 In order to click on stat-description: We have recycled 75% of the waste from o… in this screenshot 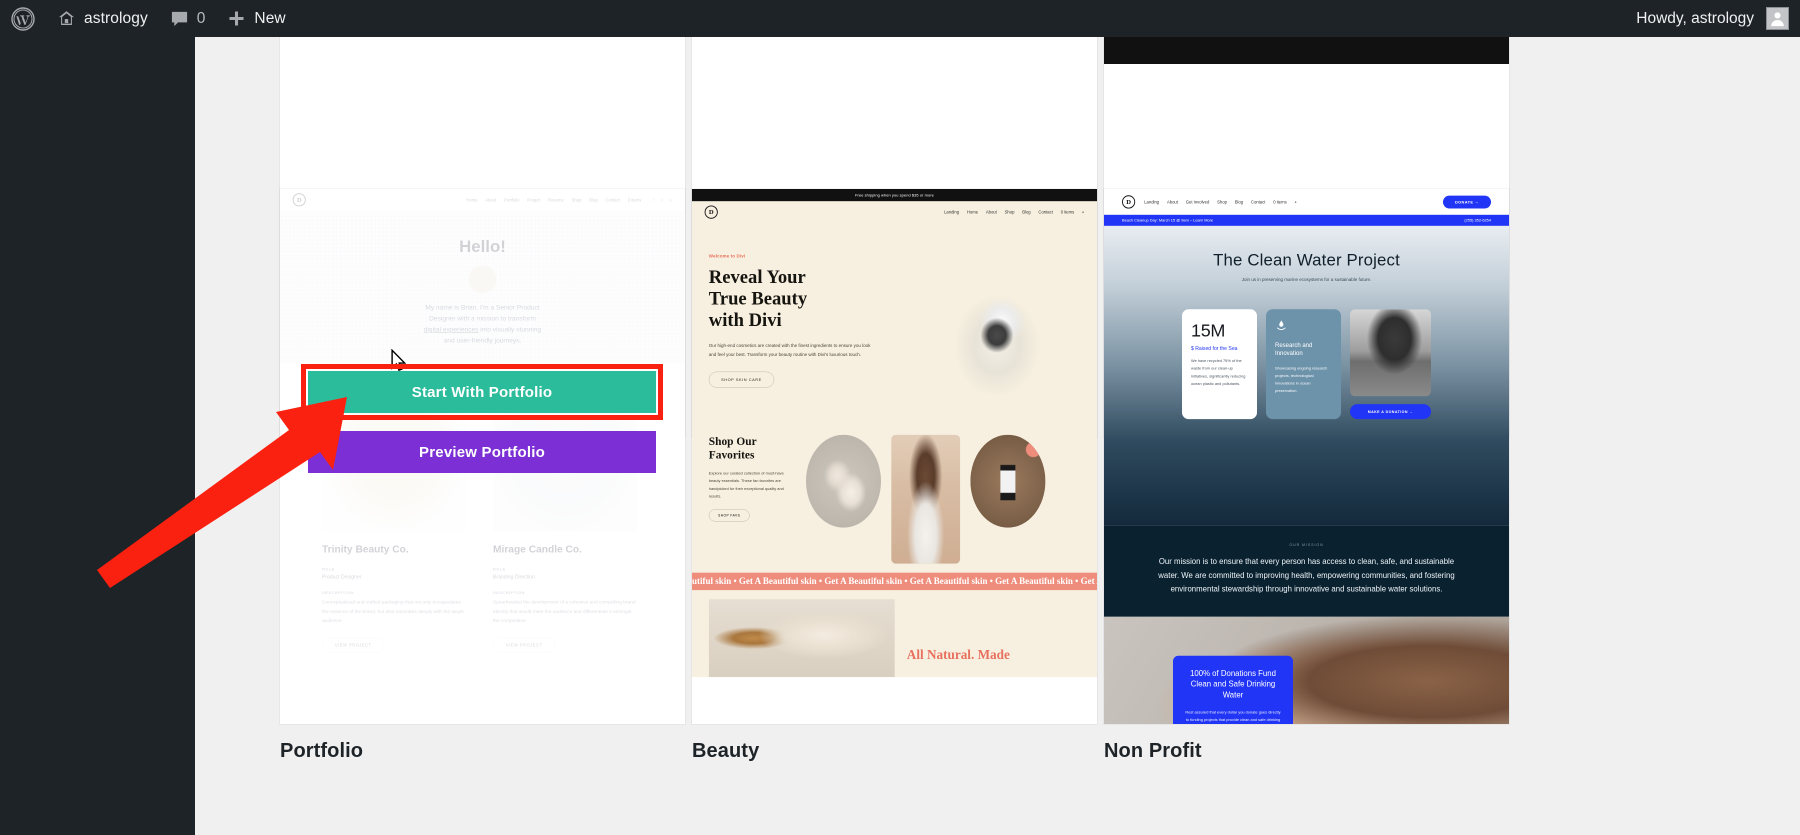, I will do `click(1218, 372)`.